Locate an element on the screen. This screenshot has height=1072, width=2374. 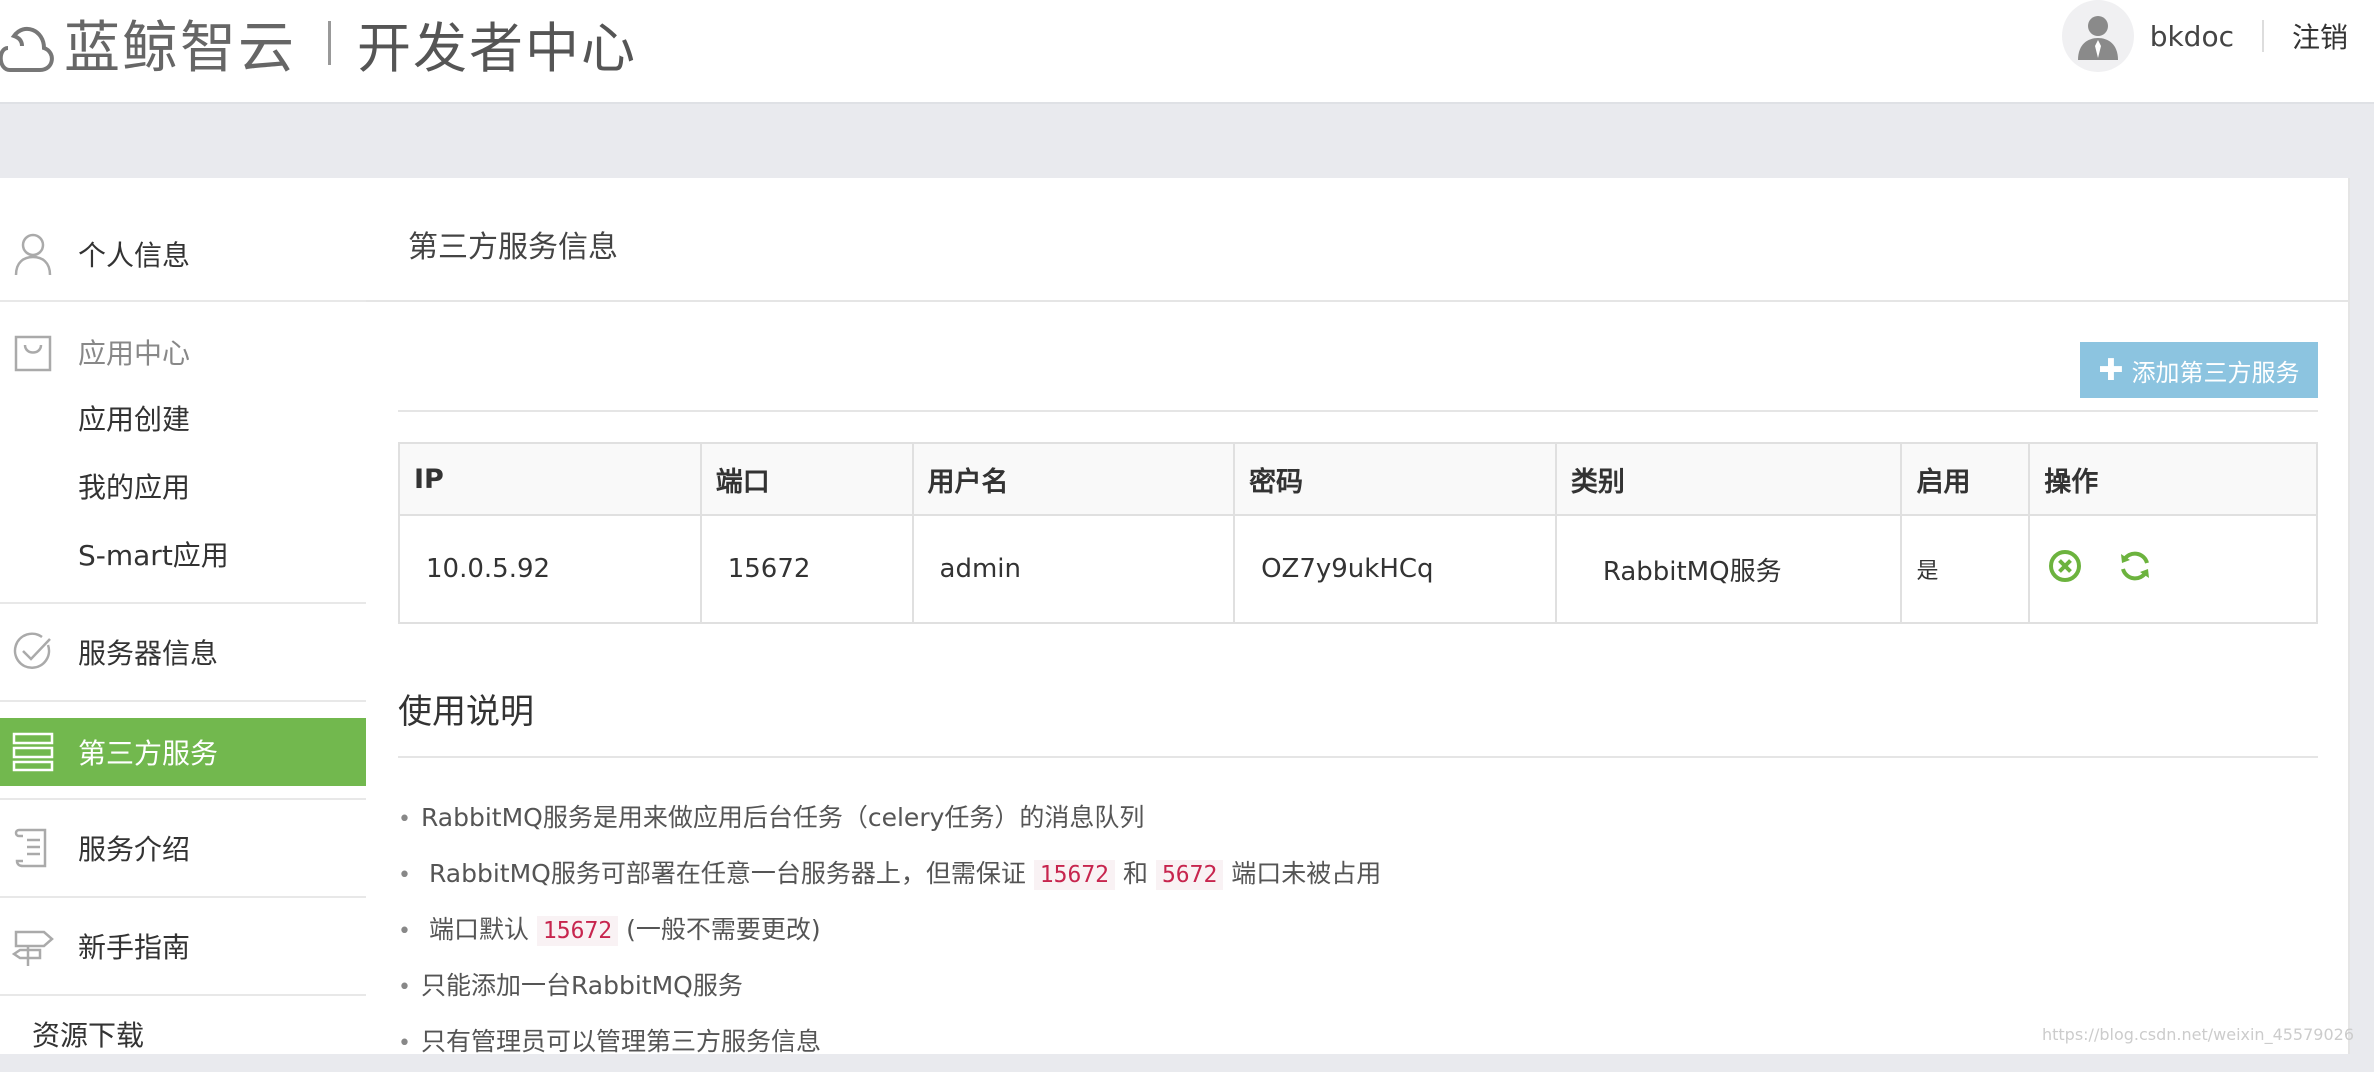
sidebar-item-app-center: 应用中心 is located at coordinates (183, 352).